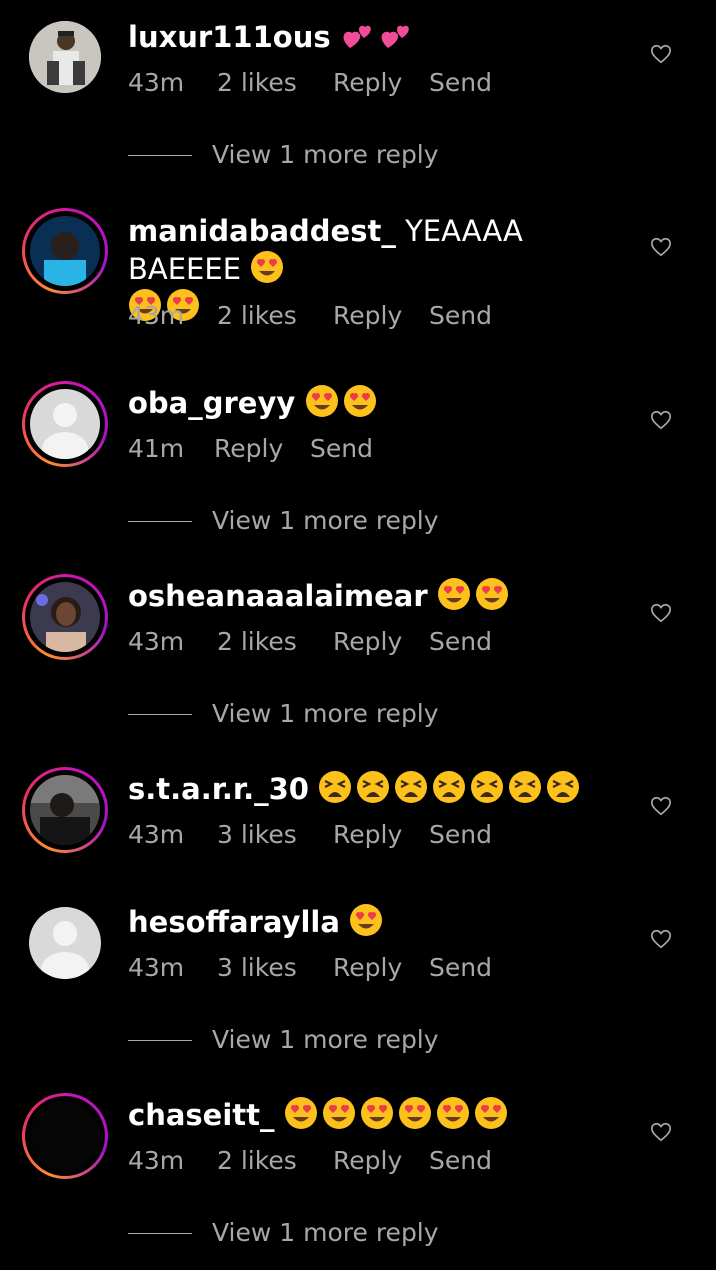 Image resolution: width=716 pixels, height=1270 pixels. I want to click on comment-line: oba_greyy, so click(378, 403).